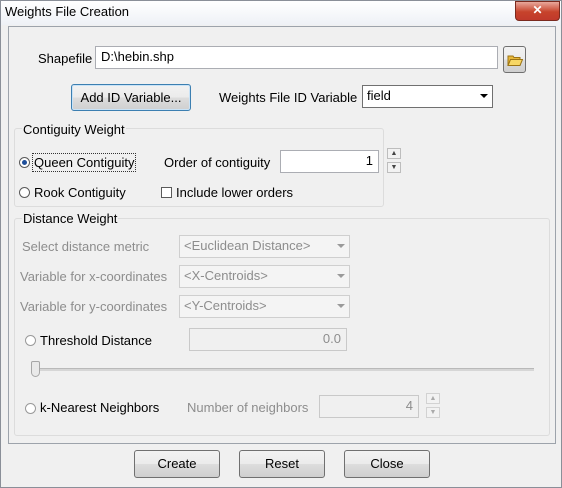  I want to click on window-title: Weights File Creation, so click(67, 11).